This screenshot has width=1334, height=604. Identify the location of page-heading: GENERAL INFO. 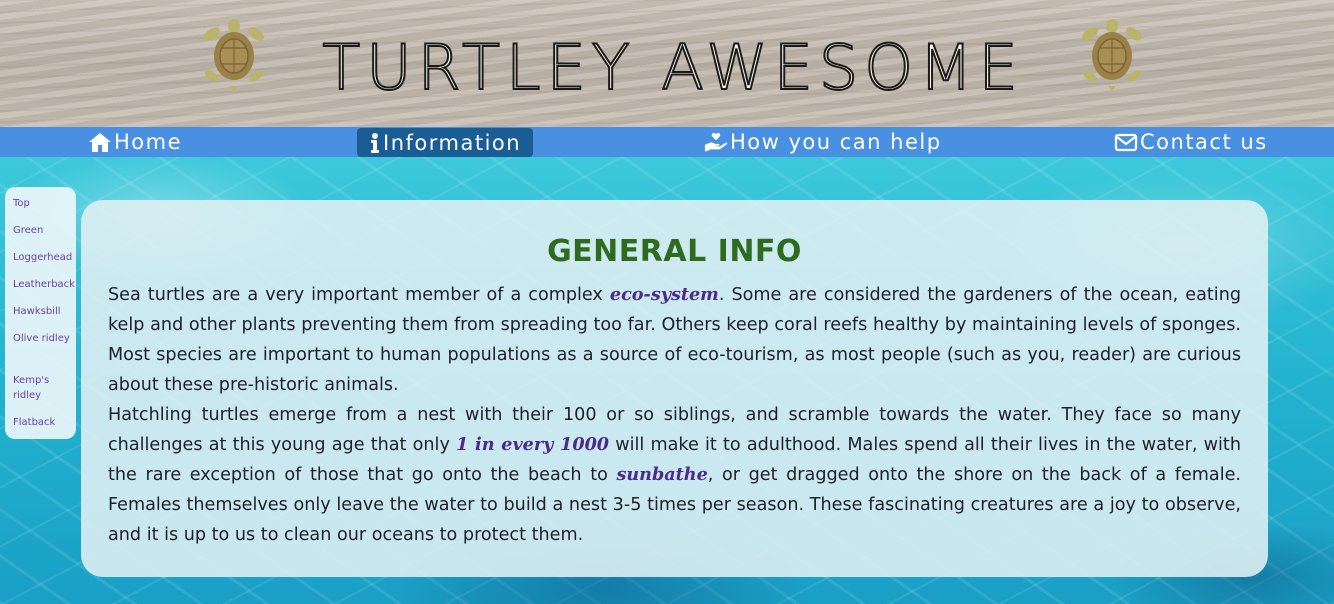
(674, 251).